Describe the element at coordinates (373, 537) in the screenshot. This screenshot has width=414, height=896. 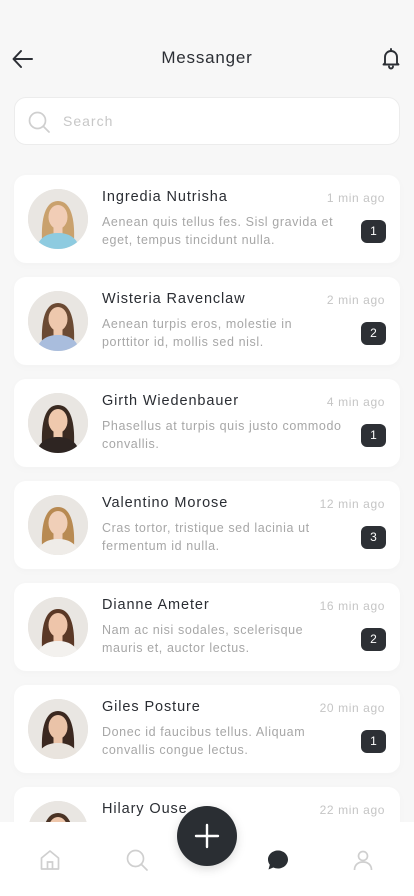
I see `unread-badge: 3` at that location.